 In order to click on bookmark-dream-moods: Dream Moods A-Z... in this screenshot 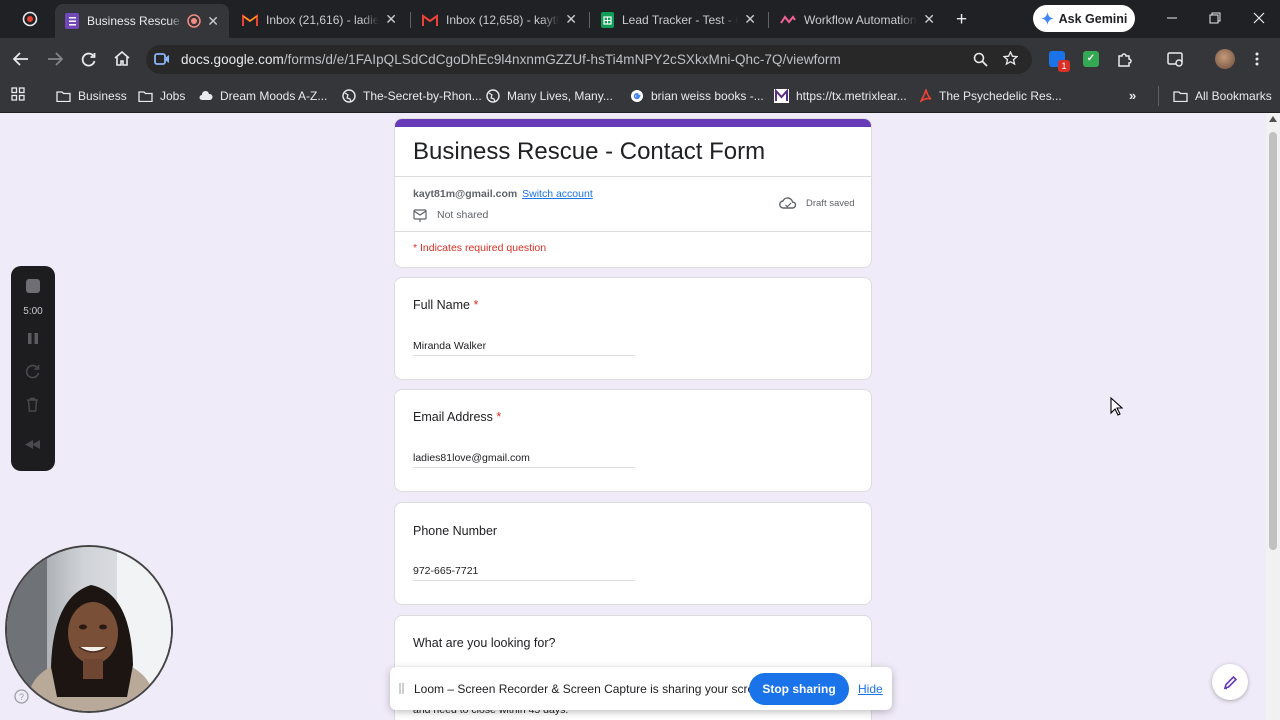, I will do `click(263, 96)`.